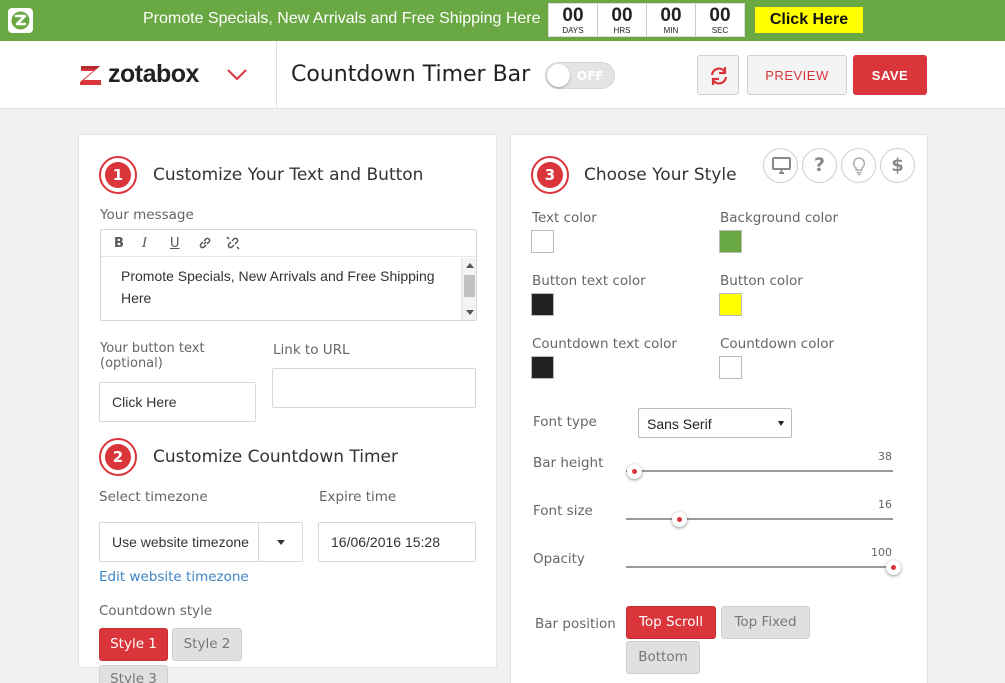 The width and height of the screenshot is (1005, 683). What do you see at coordinates (715, 423) in the screenshot?
I see `font-type-select: Sans Serif` at bounding box center [715, 423].